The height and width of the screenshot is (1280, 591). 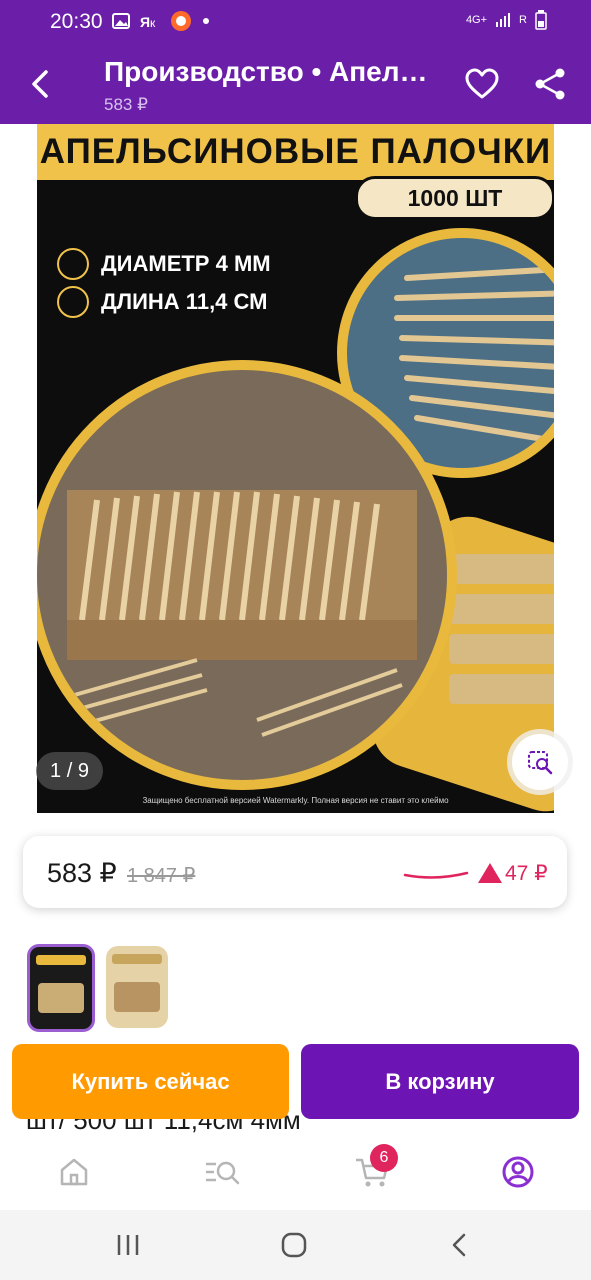 What do you see at coordinates (73, 302) in the screenshot?
I see `length-icon` at bounding box center [73, 302].